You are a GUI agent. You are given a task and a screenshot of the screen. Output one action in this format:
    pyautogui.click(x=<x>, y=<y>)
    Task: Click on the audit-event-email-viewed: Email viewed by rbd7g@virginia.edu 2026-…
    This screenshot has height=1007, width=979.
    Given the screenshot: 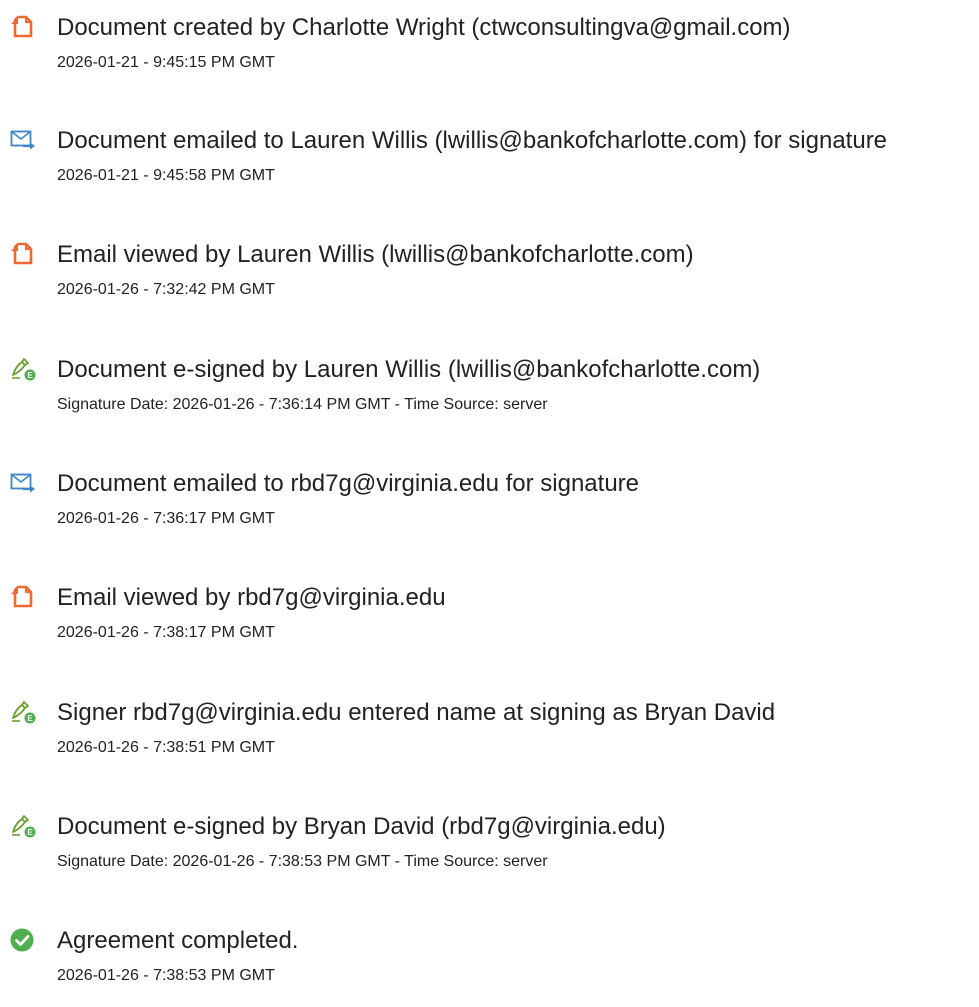 What is the action you would take?
    pyautogui.click(x=489, y=624)
    